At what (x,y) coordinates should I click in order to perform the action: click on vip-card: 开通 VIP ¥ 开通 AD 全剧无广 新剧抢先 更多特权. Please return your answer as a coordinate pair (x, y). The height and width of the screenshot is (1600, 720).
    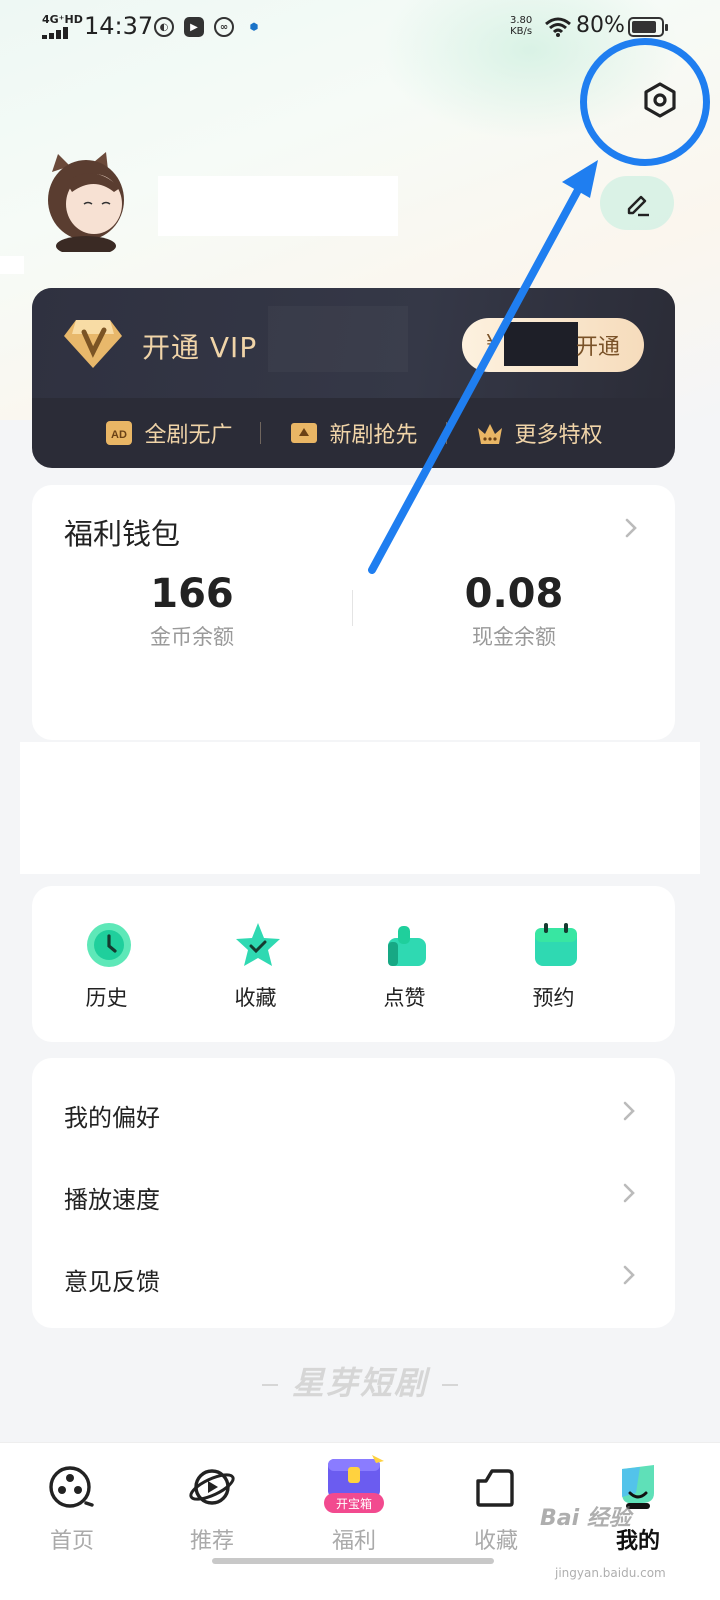
    Looking at the image, I should click on (353, 378).